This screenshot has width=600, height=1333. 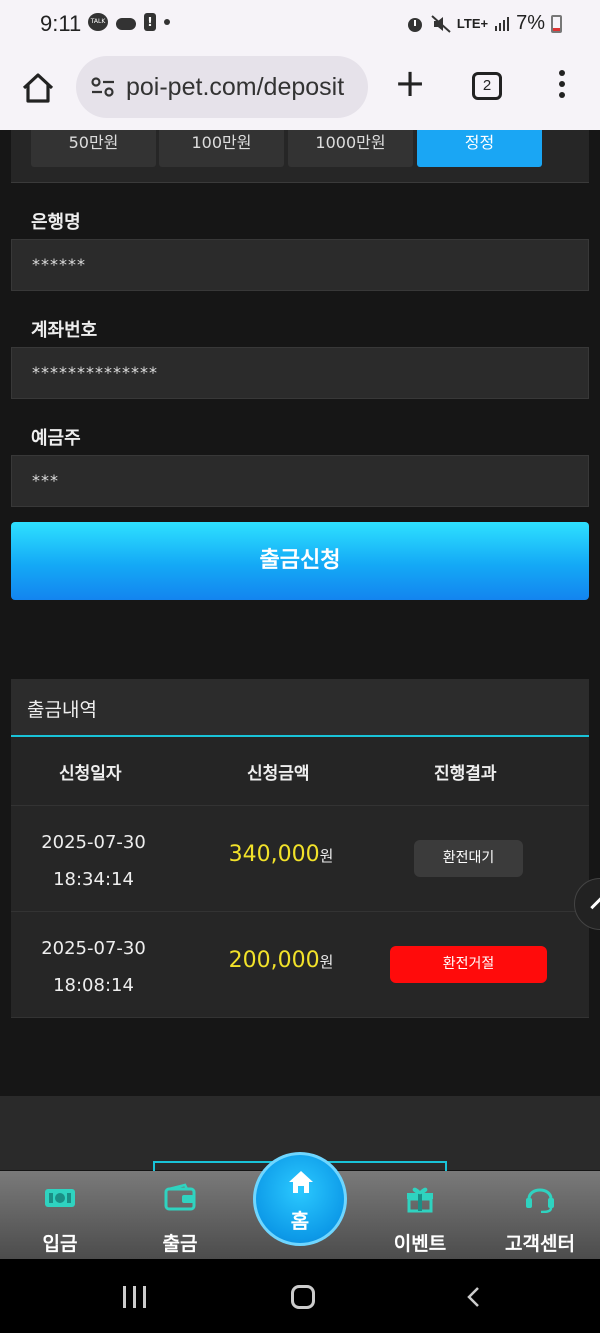 I want to click on bank-field: ******, so click(x=300, y=265).